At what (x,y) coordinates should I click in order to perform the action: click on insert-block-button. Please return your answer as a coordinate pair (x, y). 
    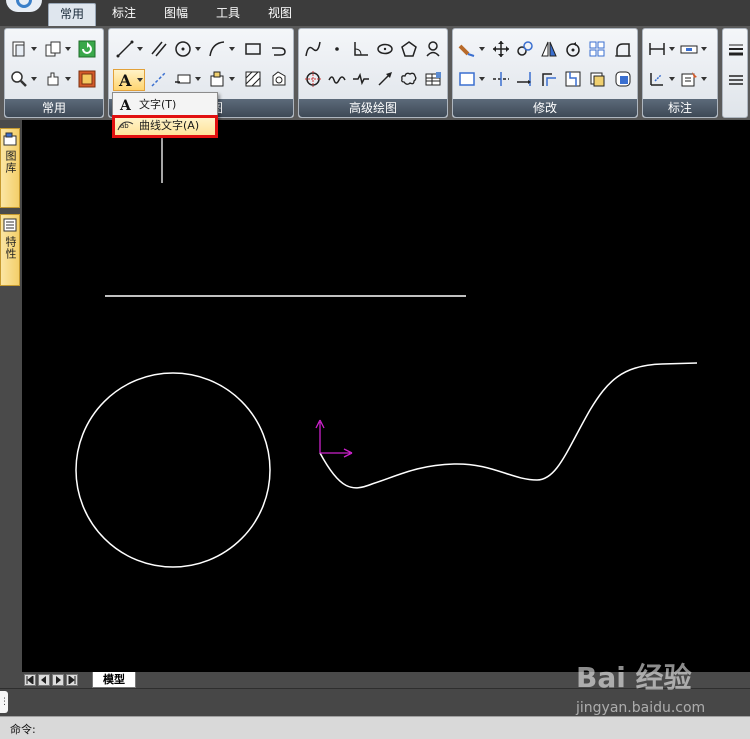
    Looking at the image, I should click on (183, 79).